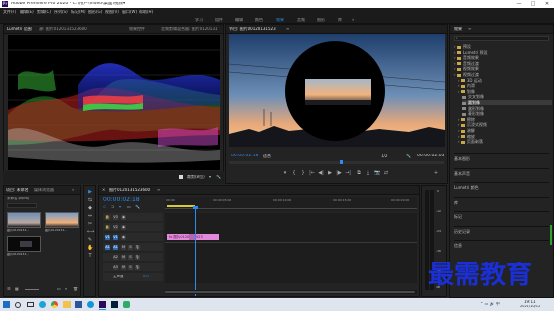  What do you see at coordinates (503, 63) in the screenshot?
I see `effects-tree-item: › 音频过渡` at bounding box center [503, 63].